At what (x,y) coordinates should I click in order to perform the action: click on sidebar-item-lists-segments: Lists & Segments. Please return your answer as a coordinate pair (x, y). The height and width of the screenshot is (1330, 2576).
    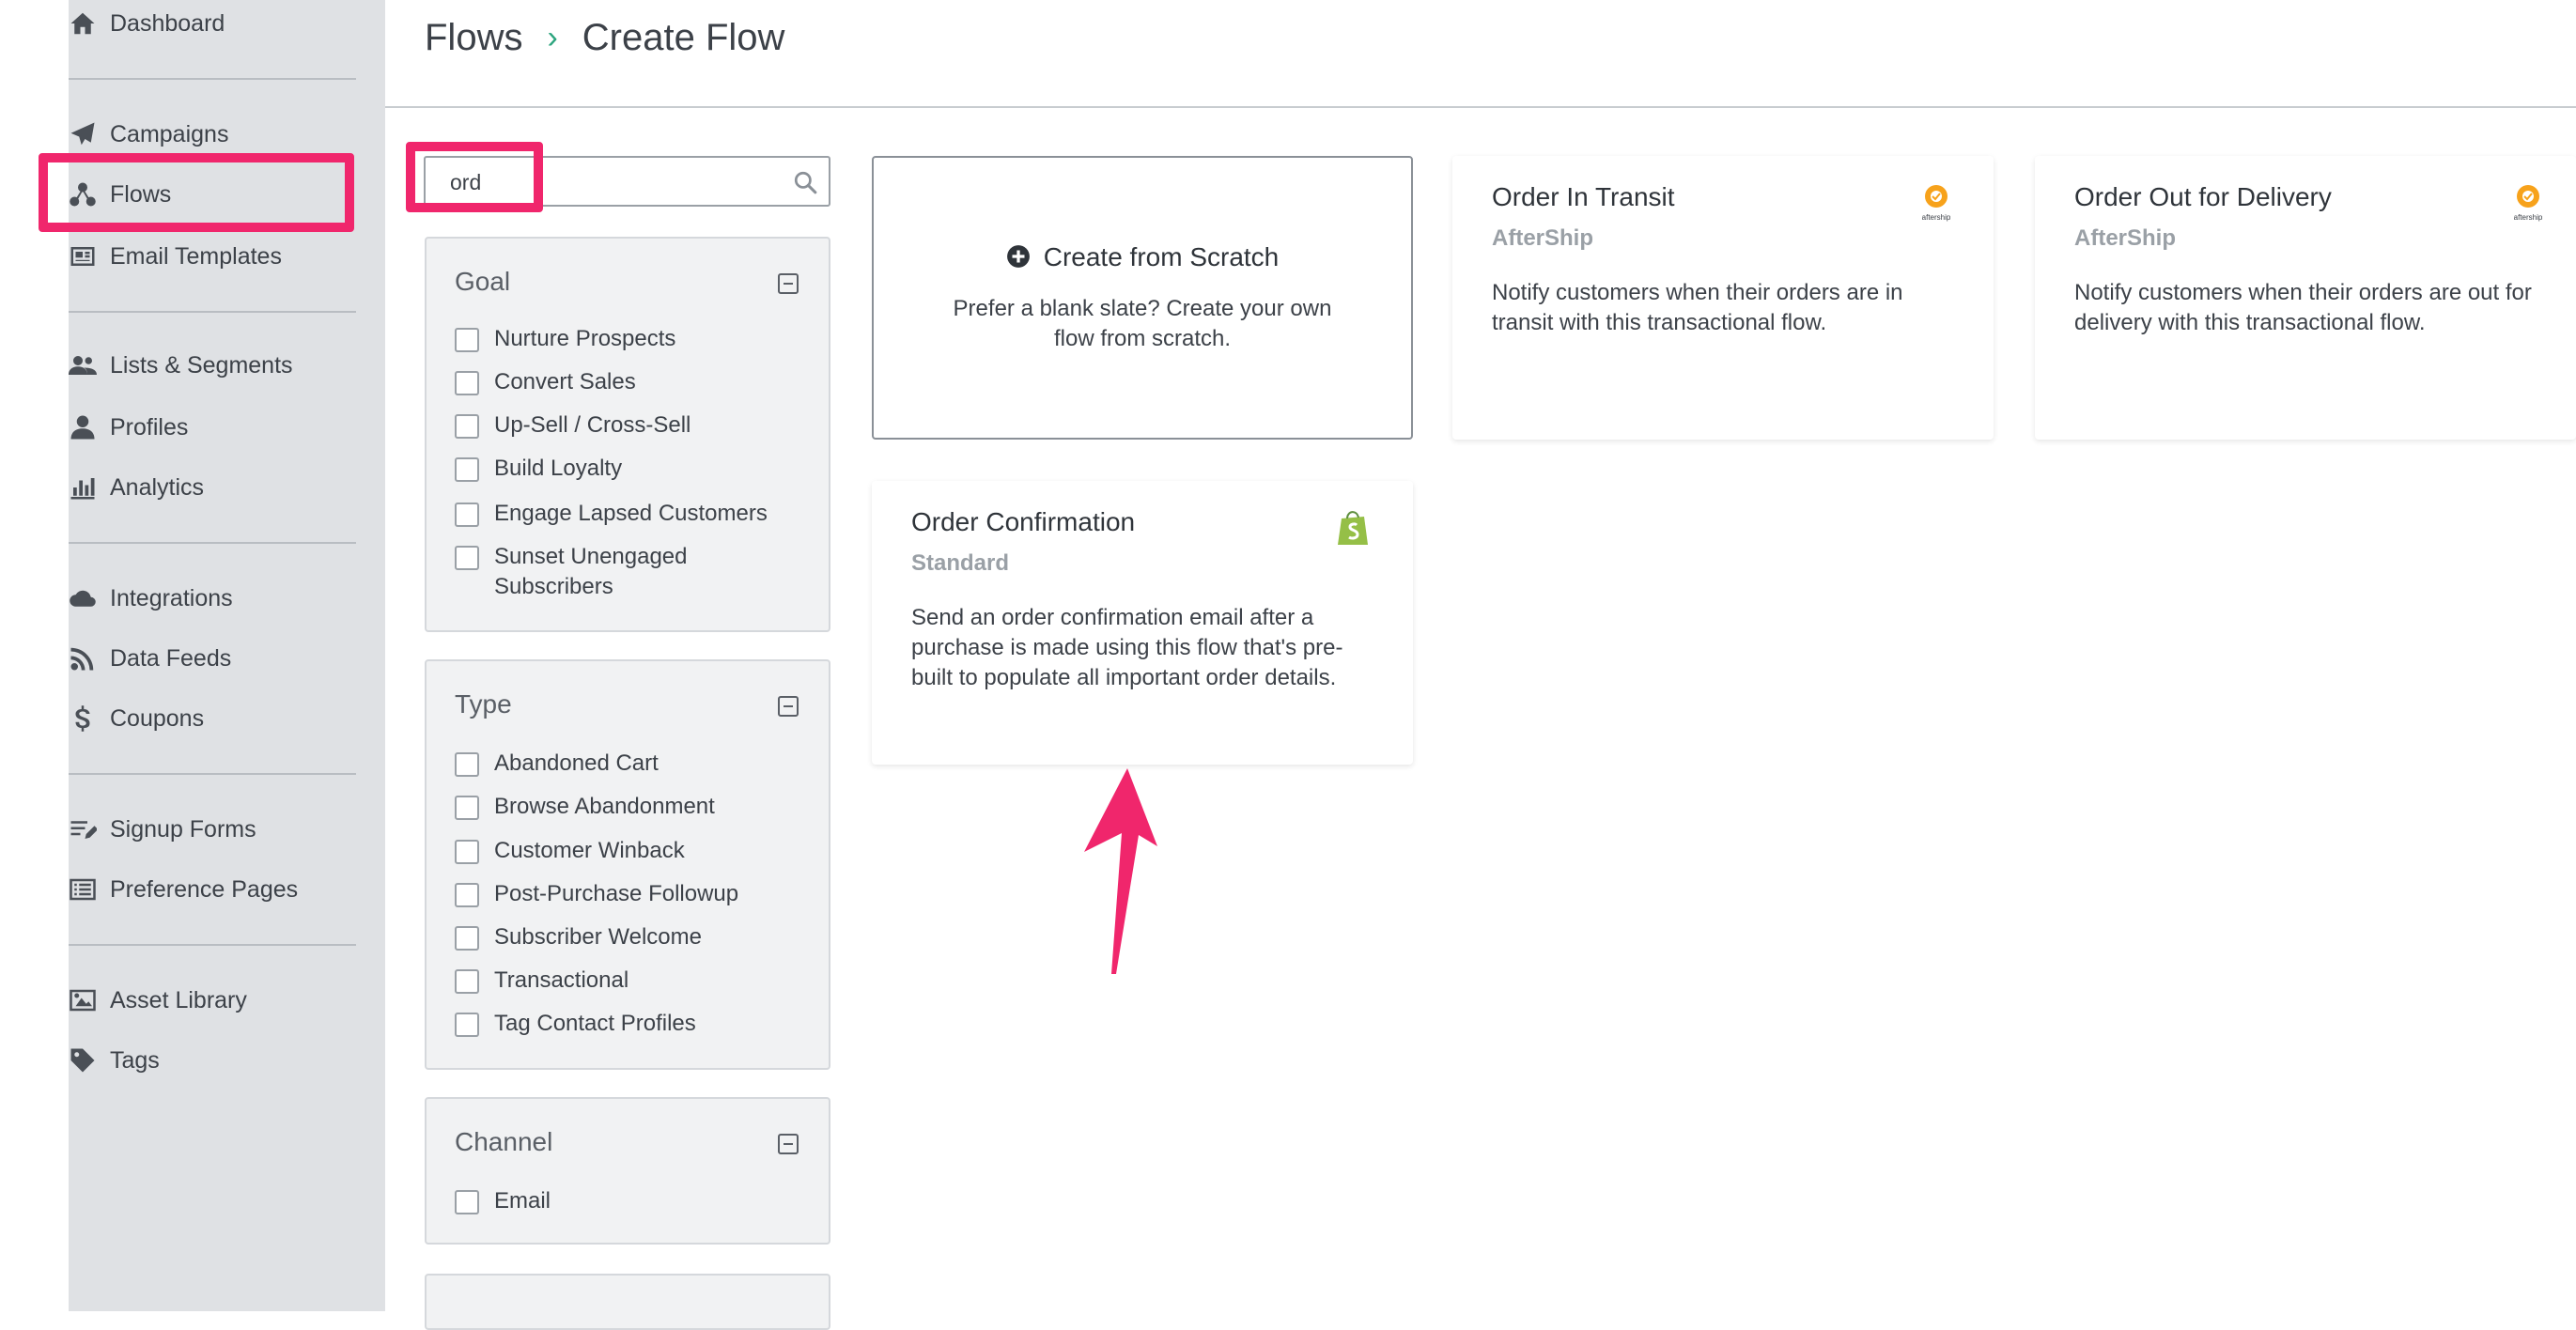
    Looking at the image, I should click on (219, 366).